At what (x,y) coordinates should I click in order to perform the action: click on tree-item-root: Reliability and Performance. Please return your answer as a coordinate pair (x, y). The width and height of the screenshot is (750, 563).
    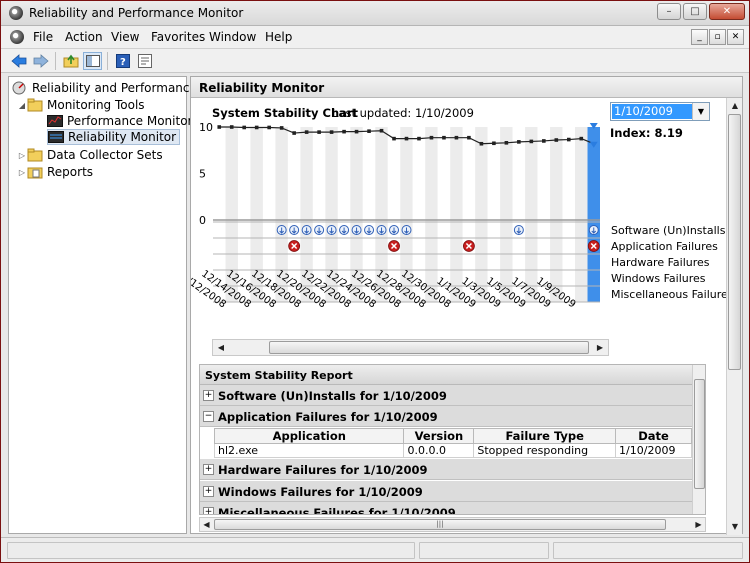
    Looking at the image, I should click on (104, 88).